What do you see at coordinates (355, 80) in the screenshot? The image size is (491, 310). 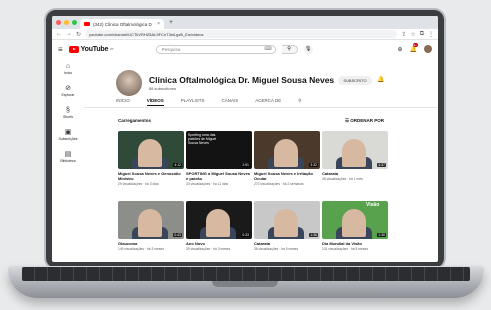 I see `subscribe-button: SUBSCRITO` at bounding box center [355, 80].